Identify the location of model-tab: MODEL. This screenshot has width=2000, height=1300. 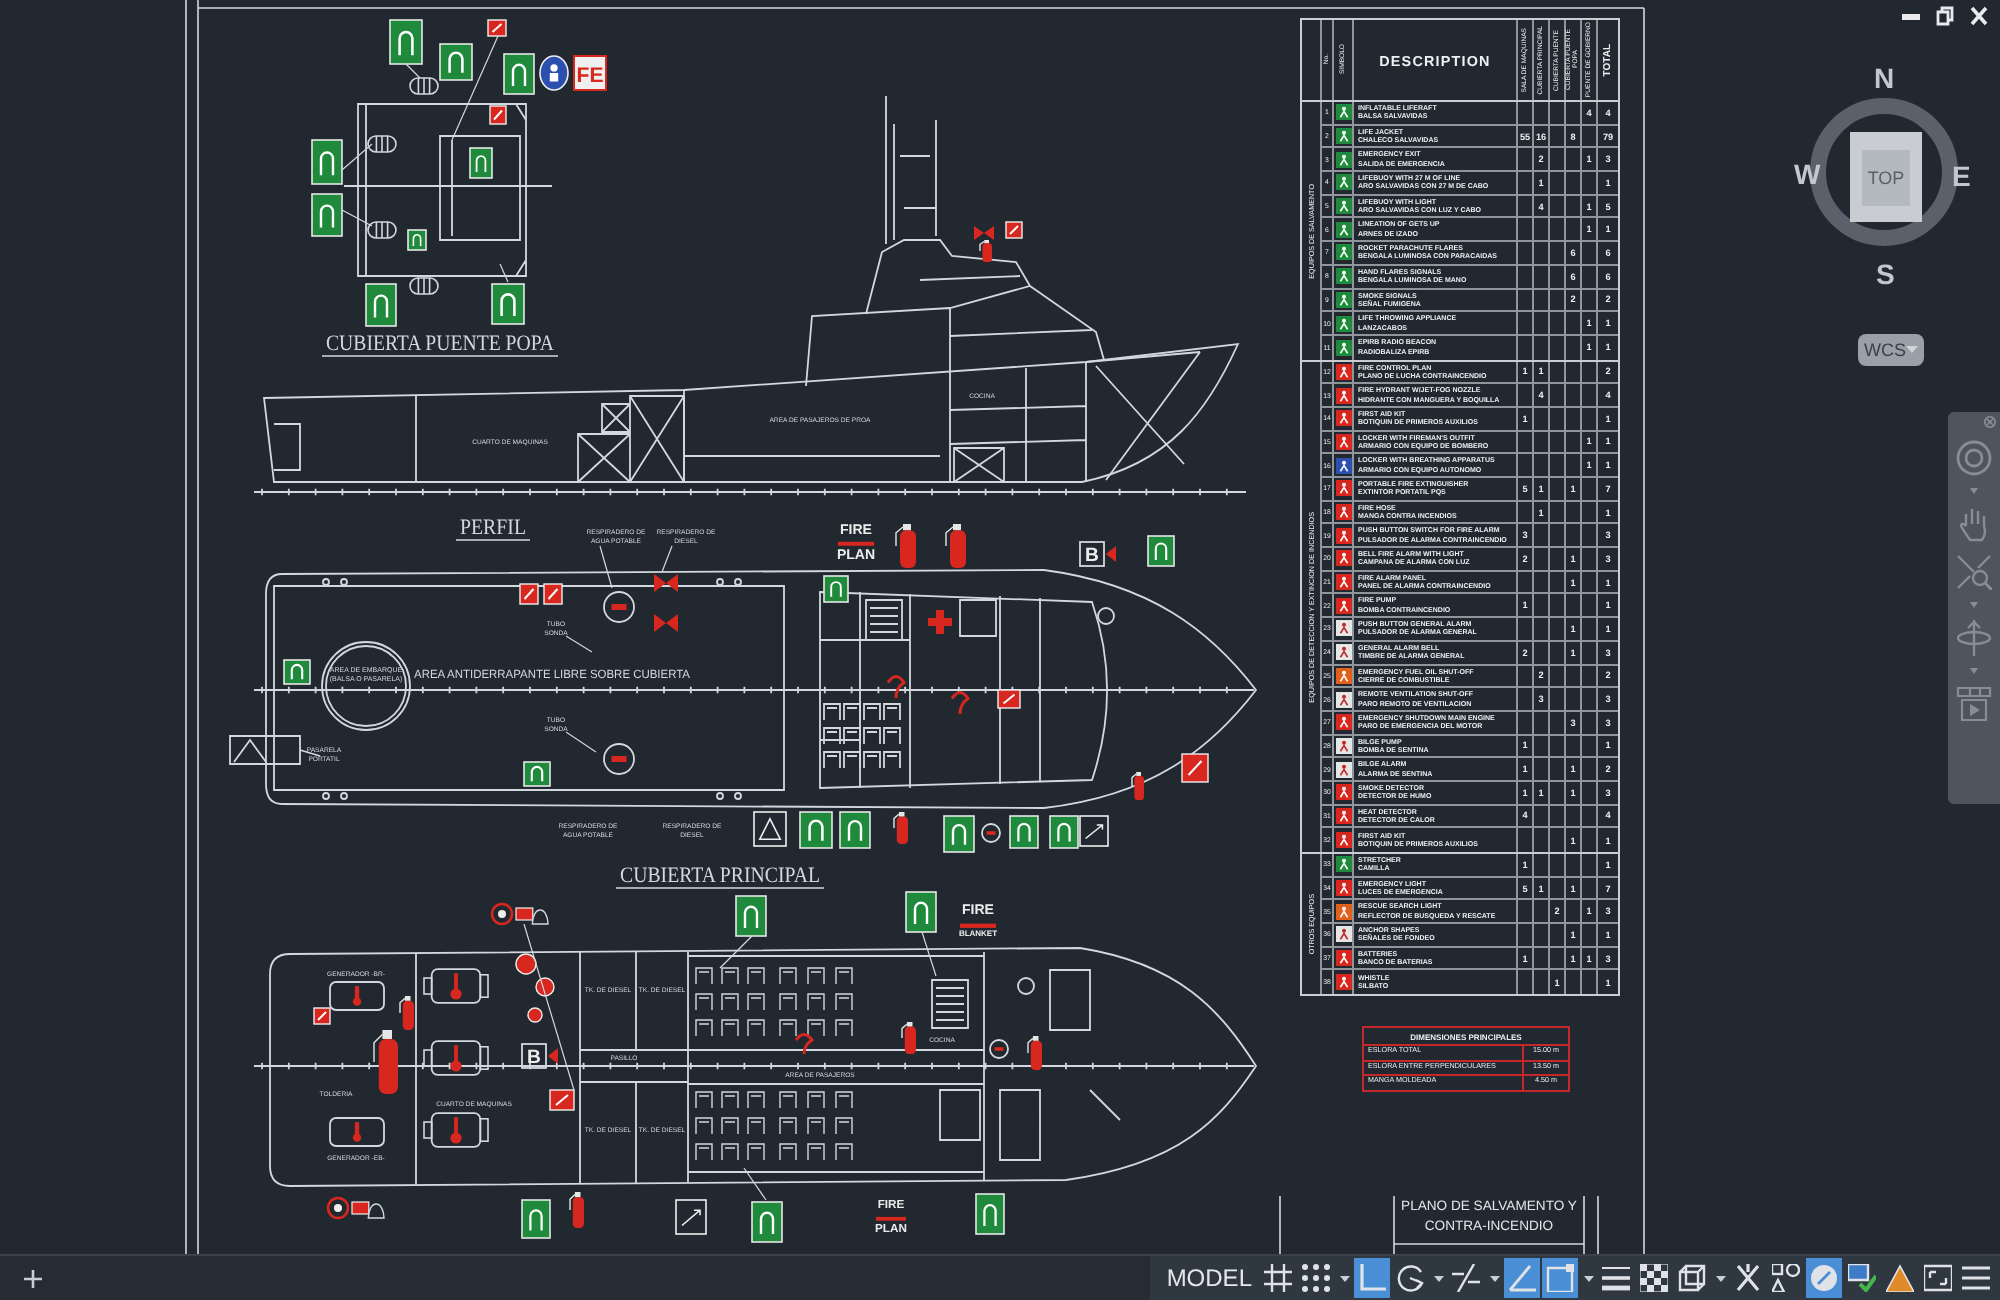
(1209, 1278).